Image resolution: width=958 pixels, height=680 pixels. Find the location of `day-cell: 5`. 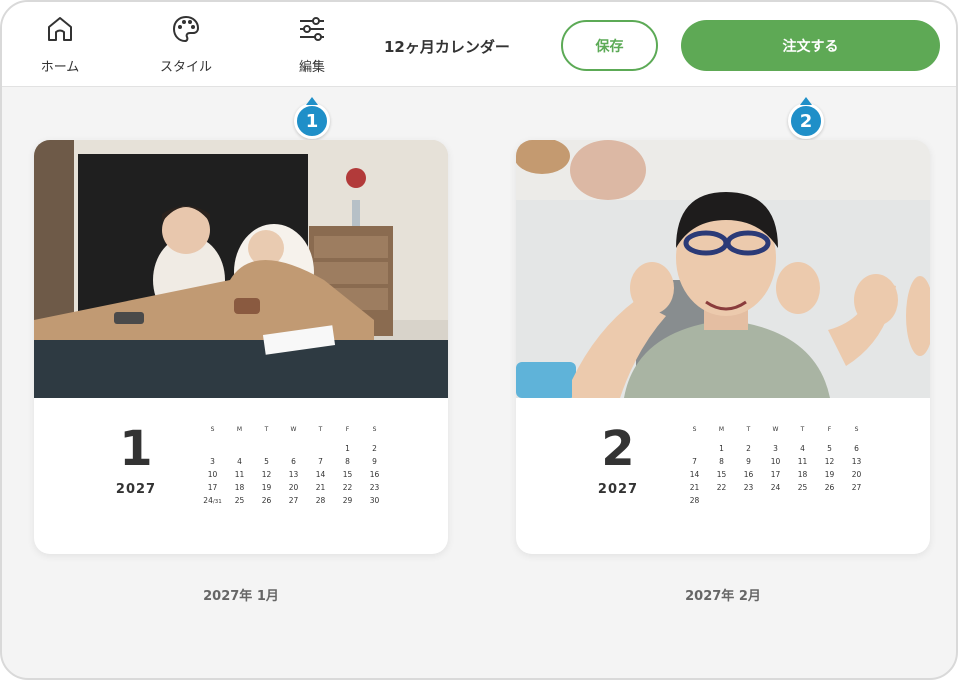

day-cell: 5 is located at coordinates (266, 461).